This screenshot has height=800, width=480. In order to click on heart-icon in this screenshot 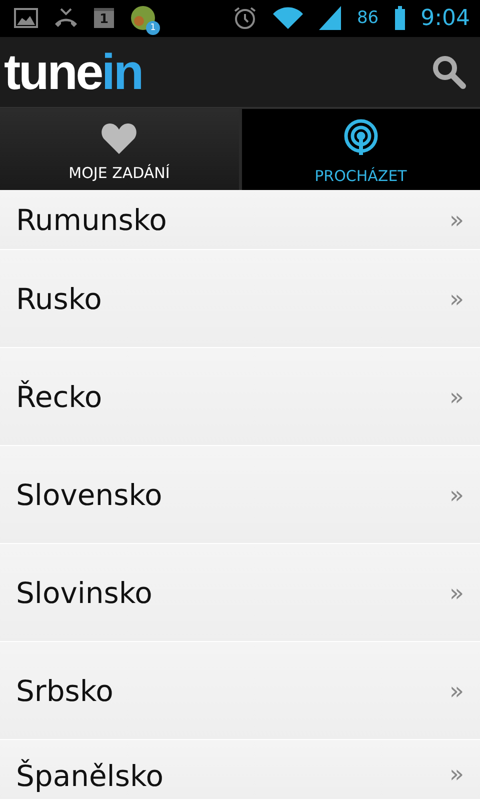, I will do `click(119, 138)`.